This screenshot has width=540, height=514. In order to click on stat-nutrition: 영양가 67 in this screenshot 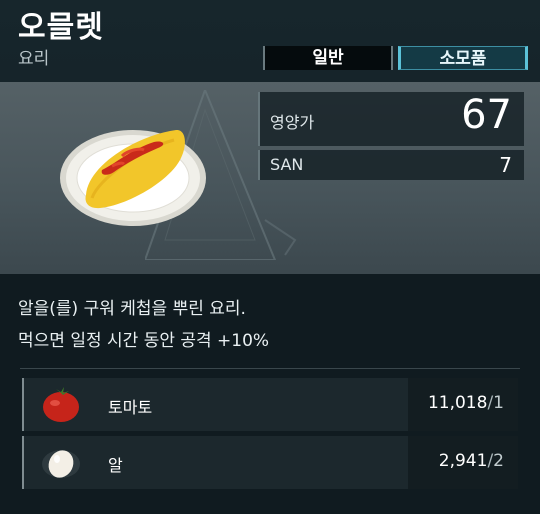, I will do `click(391, 119)`.